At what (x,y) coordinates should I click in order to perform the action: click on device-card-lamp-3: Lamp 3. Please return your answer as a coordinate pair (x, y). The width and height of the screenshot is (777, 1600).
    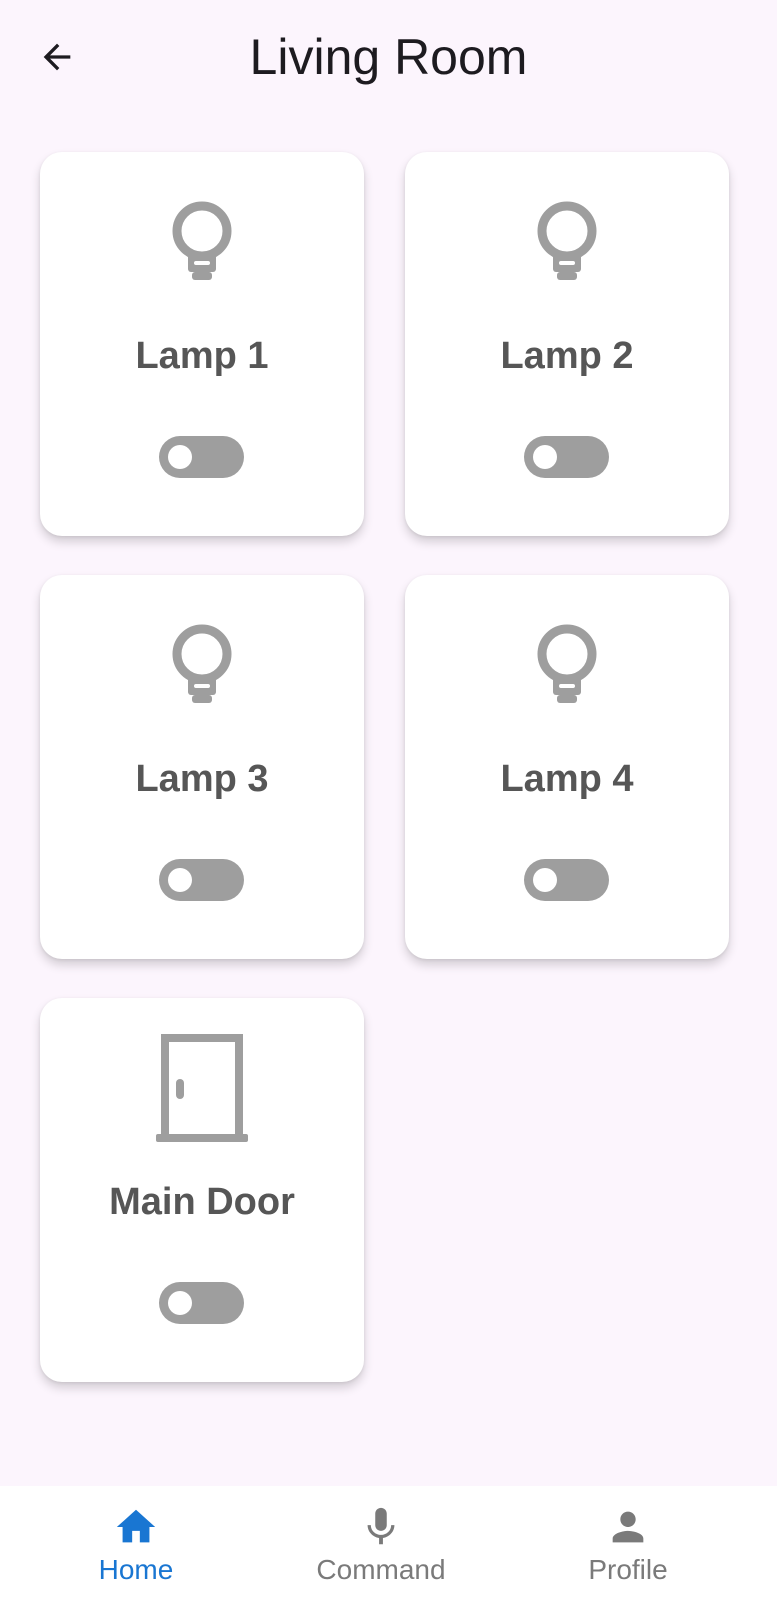
    Looking at the image, I should click on (202, 767).